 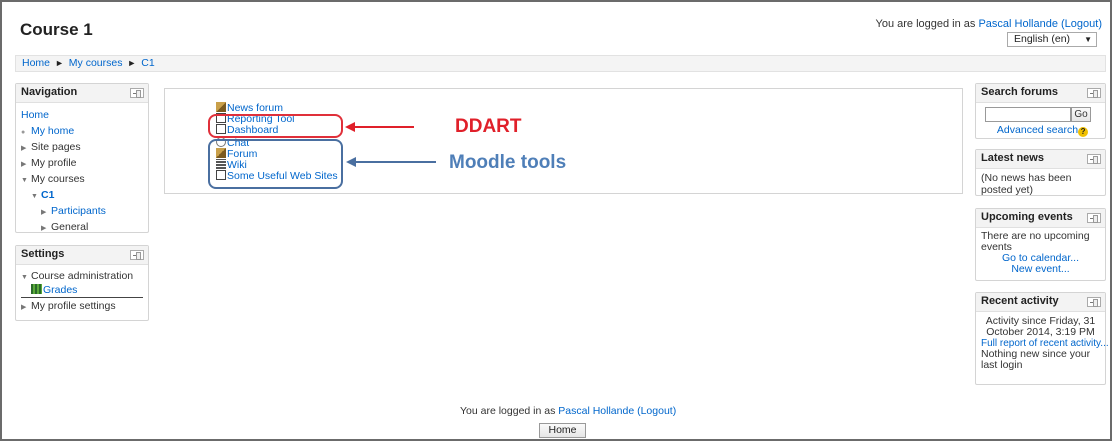 What do you see at coordinates (1035, 241) in the screenshot?
I see `upcoming-events-text: There are no upcoming events` at bounding box center [1035, 241].